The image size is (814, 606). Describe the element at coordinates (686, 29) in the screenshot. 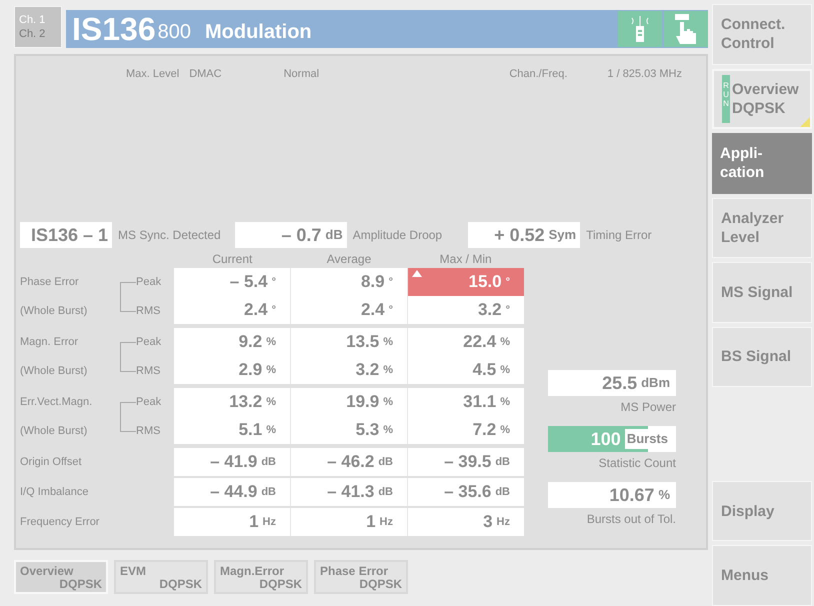

I see `hand-pointer-icon` at that location.